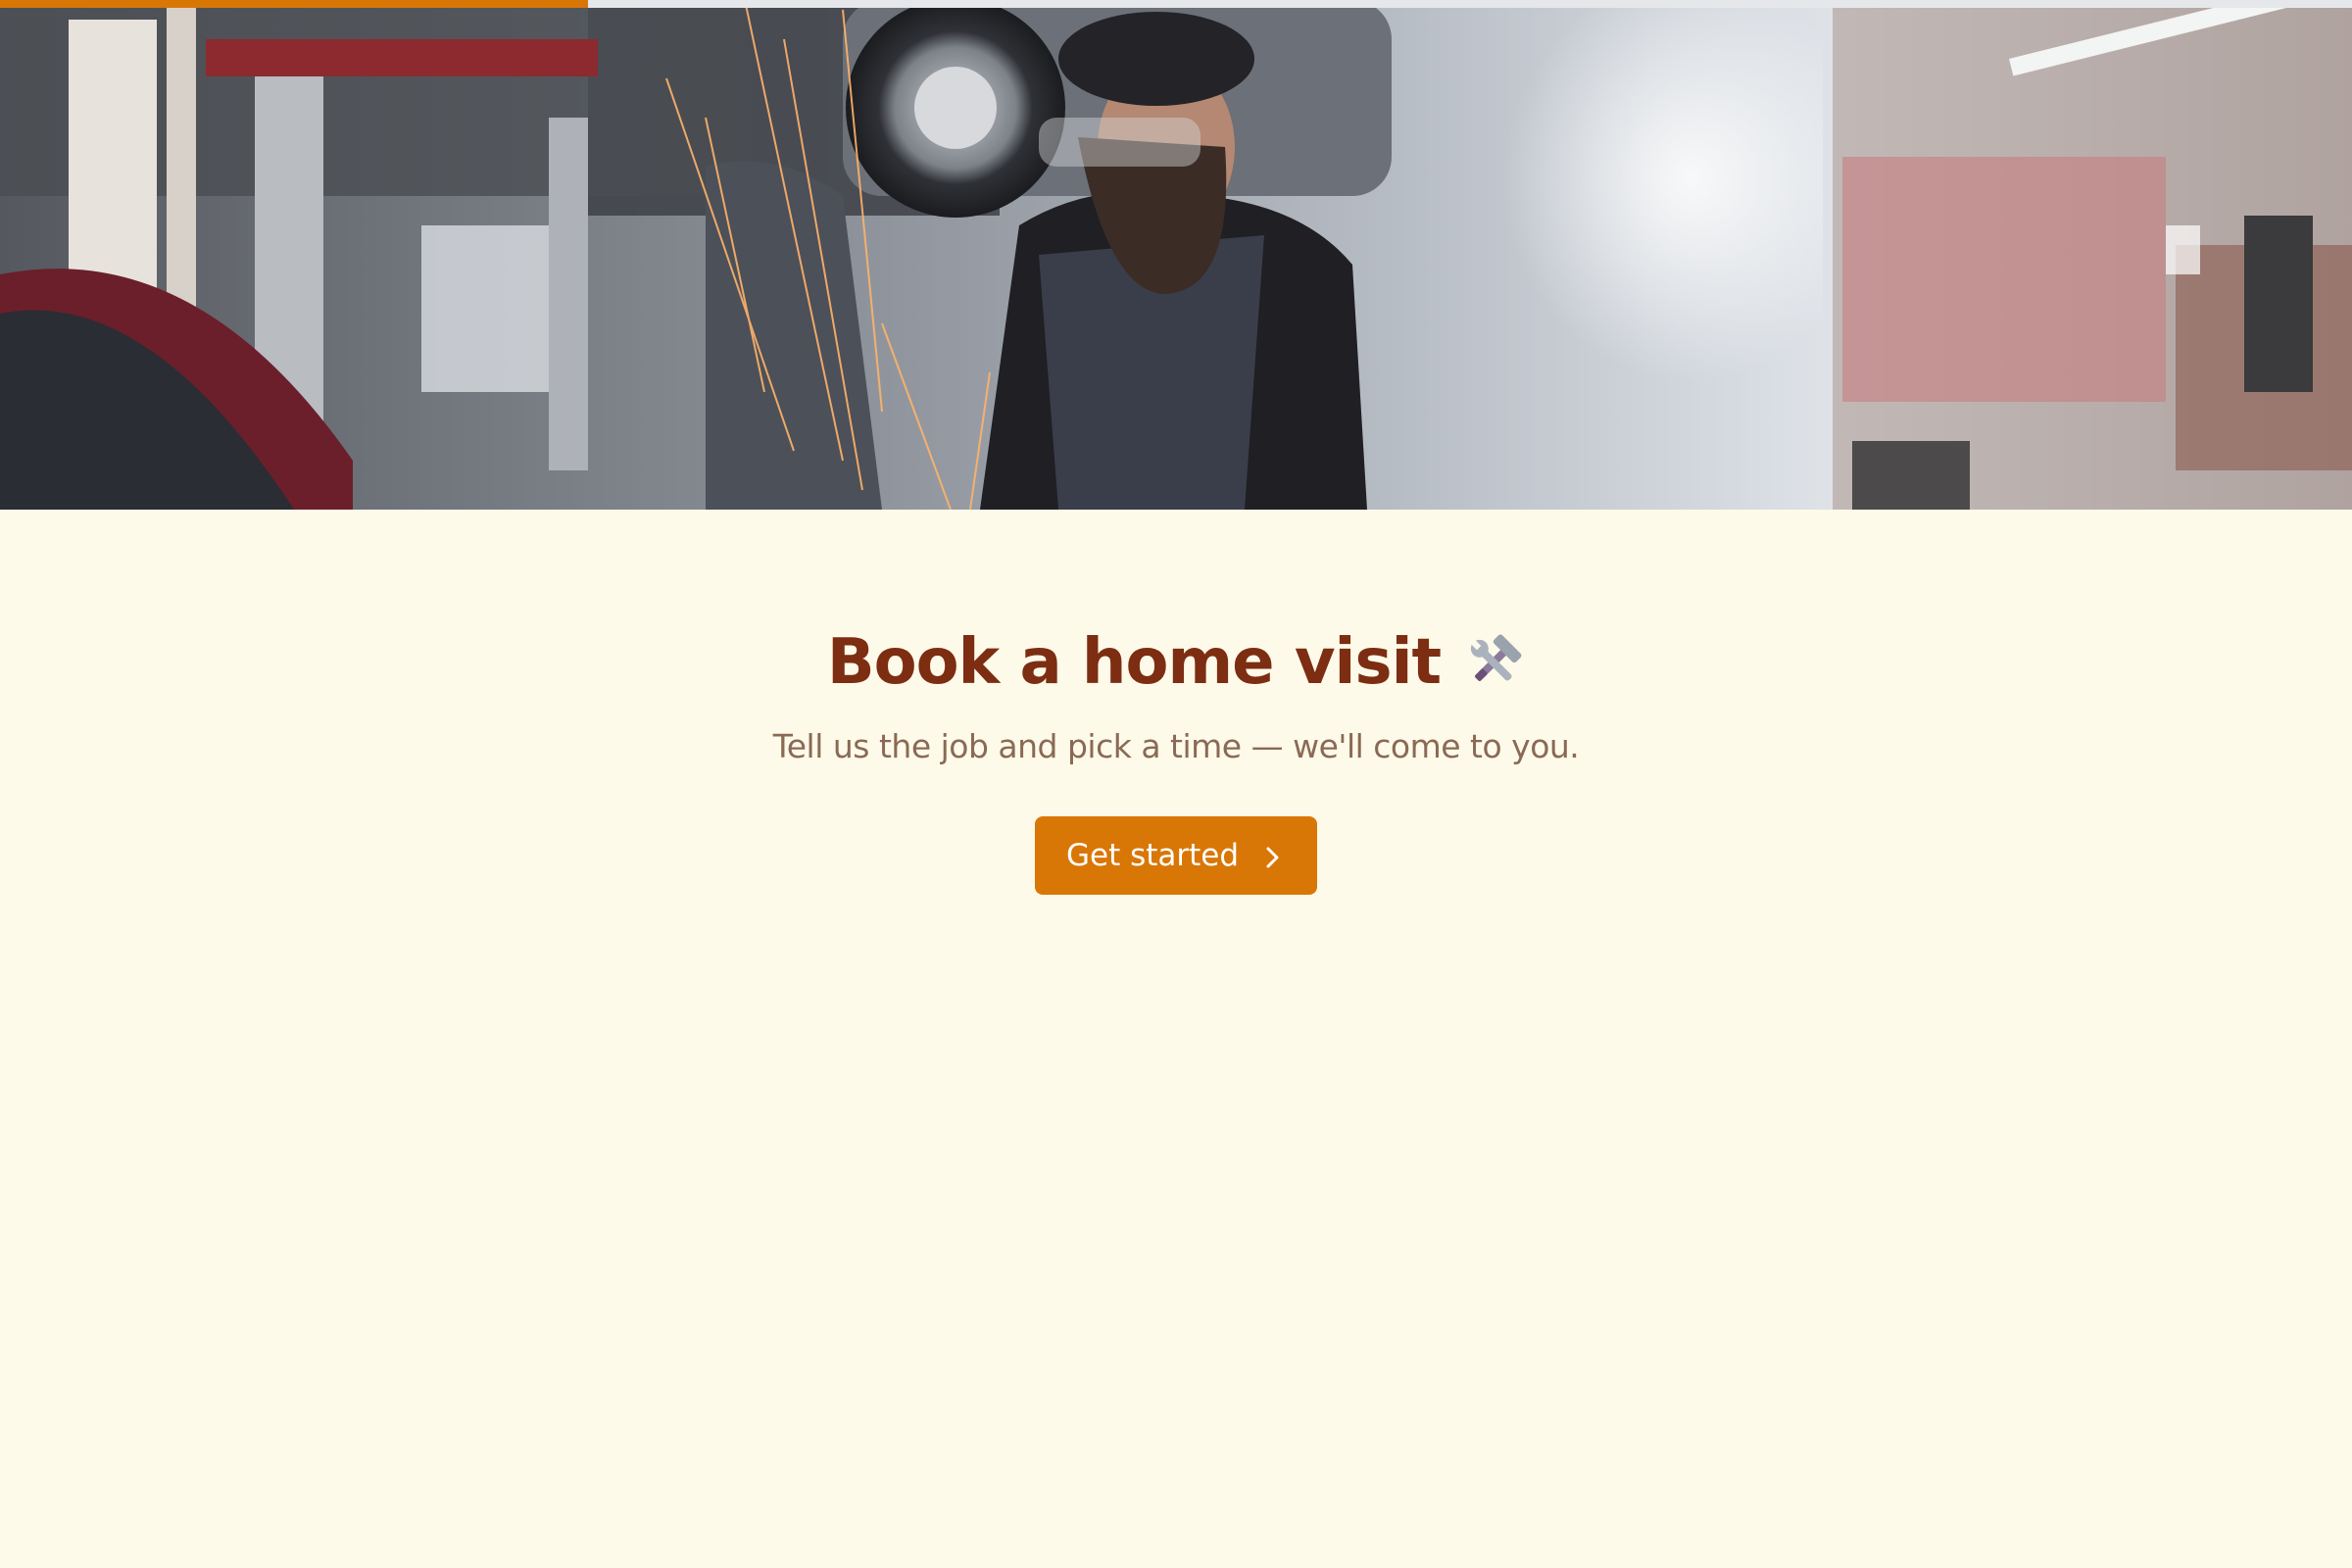 Image resolution: width=2352 pixels, height=1568 pixels. I want to click on progress-bar-fill, so click(294, 4).